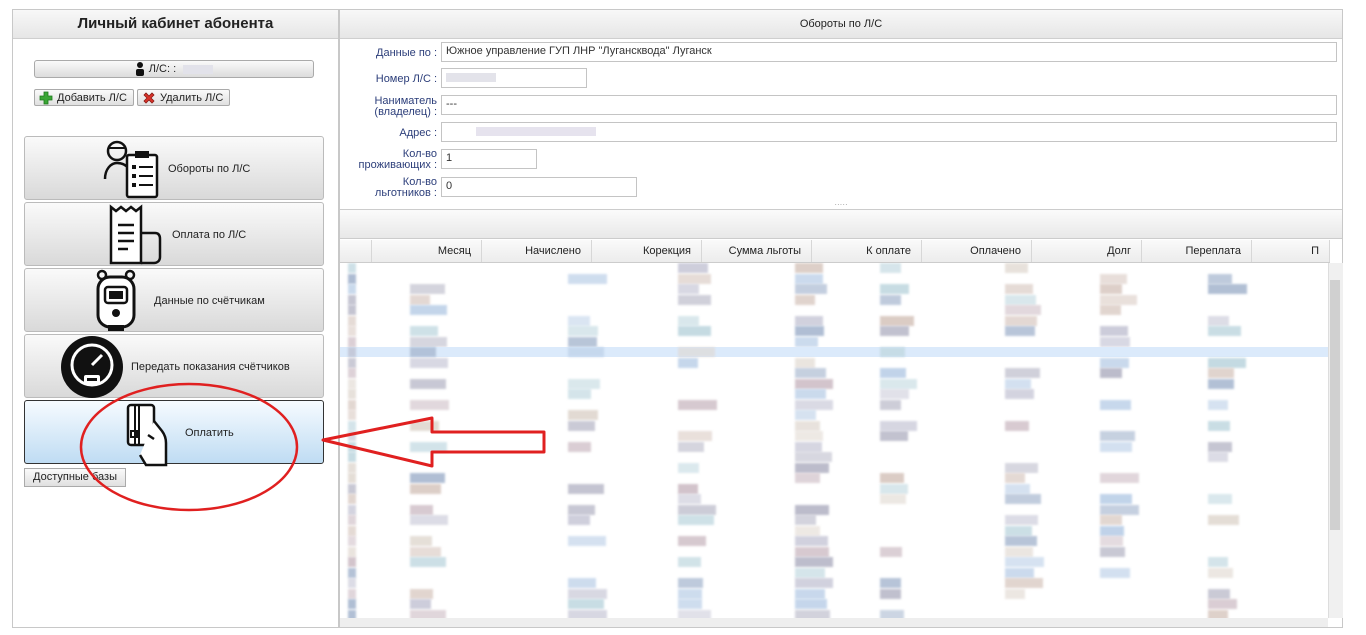 This screenshot has width=1366, height=635. Describe the element at coordinates (433, 442) in the screenshot. I see `annotation-arrow` at that location.